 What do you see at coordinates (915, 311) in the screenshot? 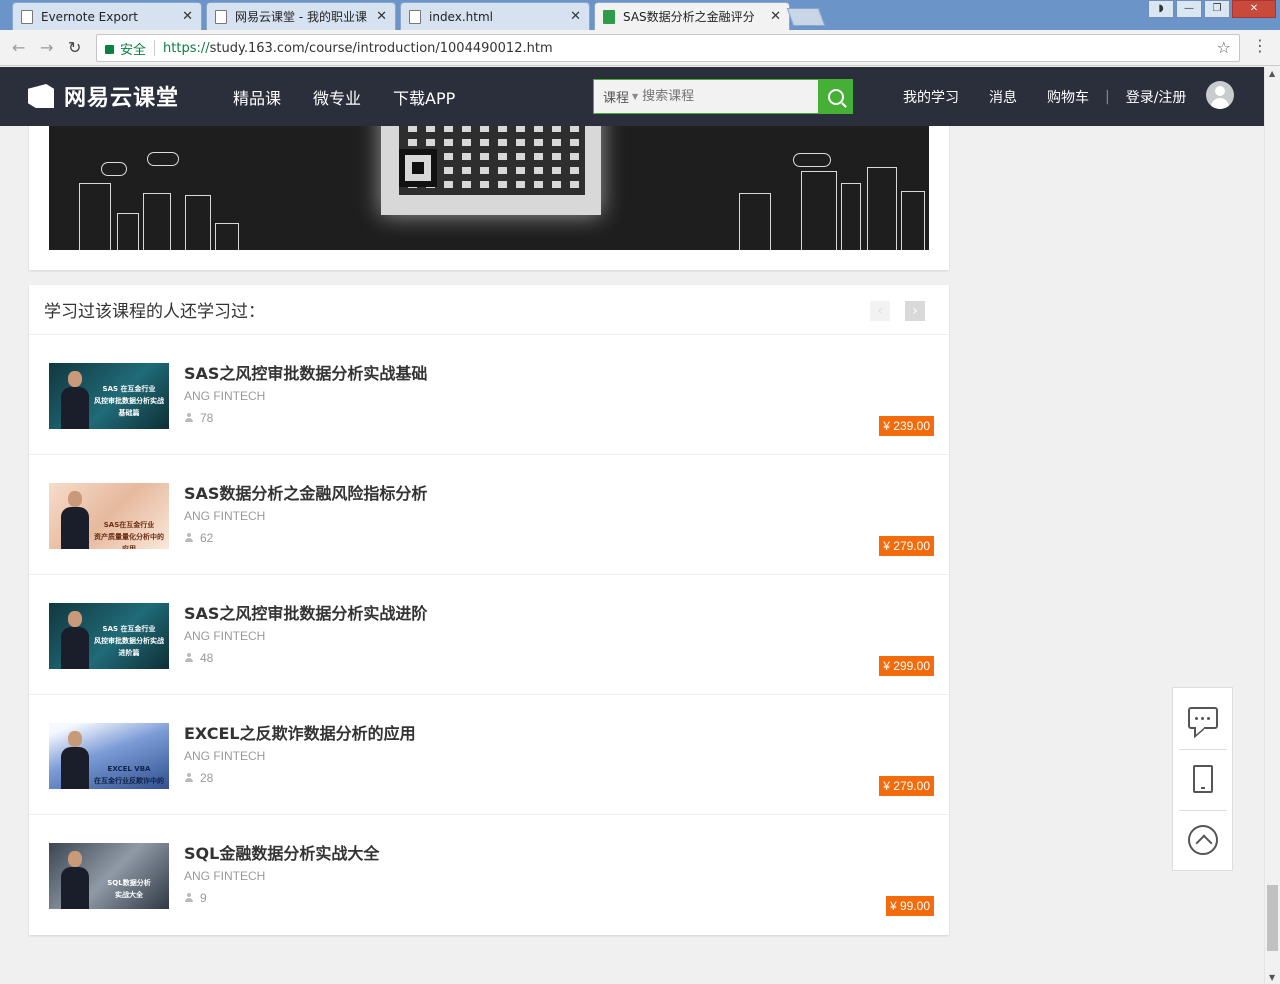
I see `next-page-button: ›` at bounding box center [915, 311].